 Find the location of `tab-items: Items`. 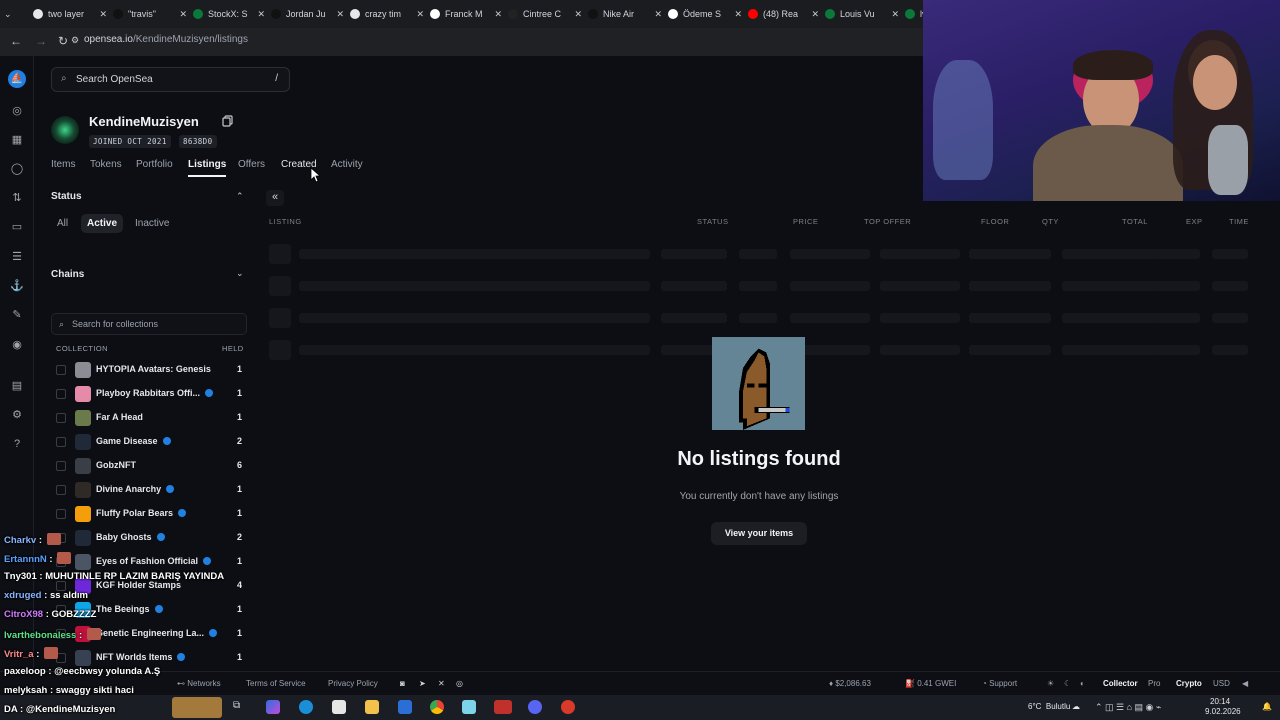

tab-items: Items is located at coordinates (63, 164).